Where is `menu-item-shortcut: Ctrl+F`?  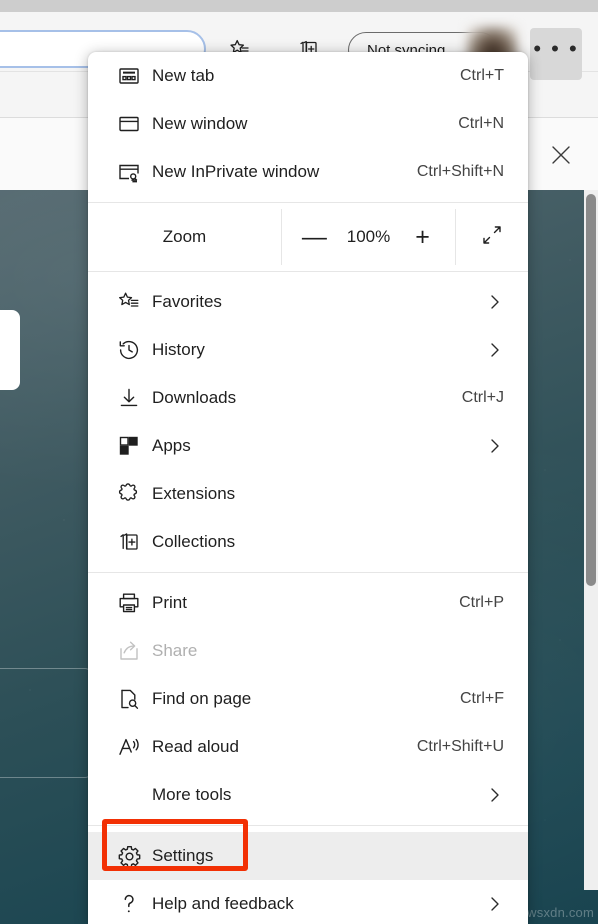 menu-item-shortcut: Ctrl+F is located at coordinates (482, 698).